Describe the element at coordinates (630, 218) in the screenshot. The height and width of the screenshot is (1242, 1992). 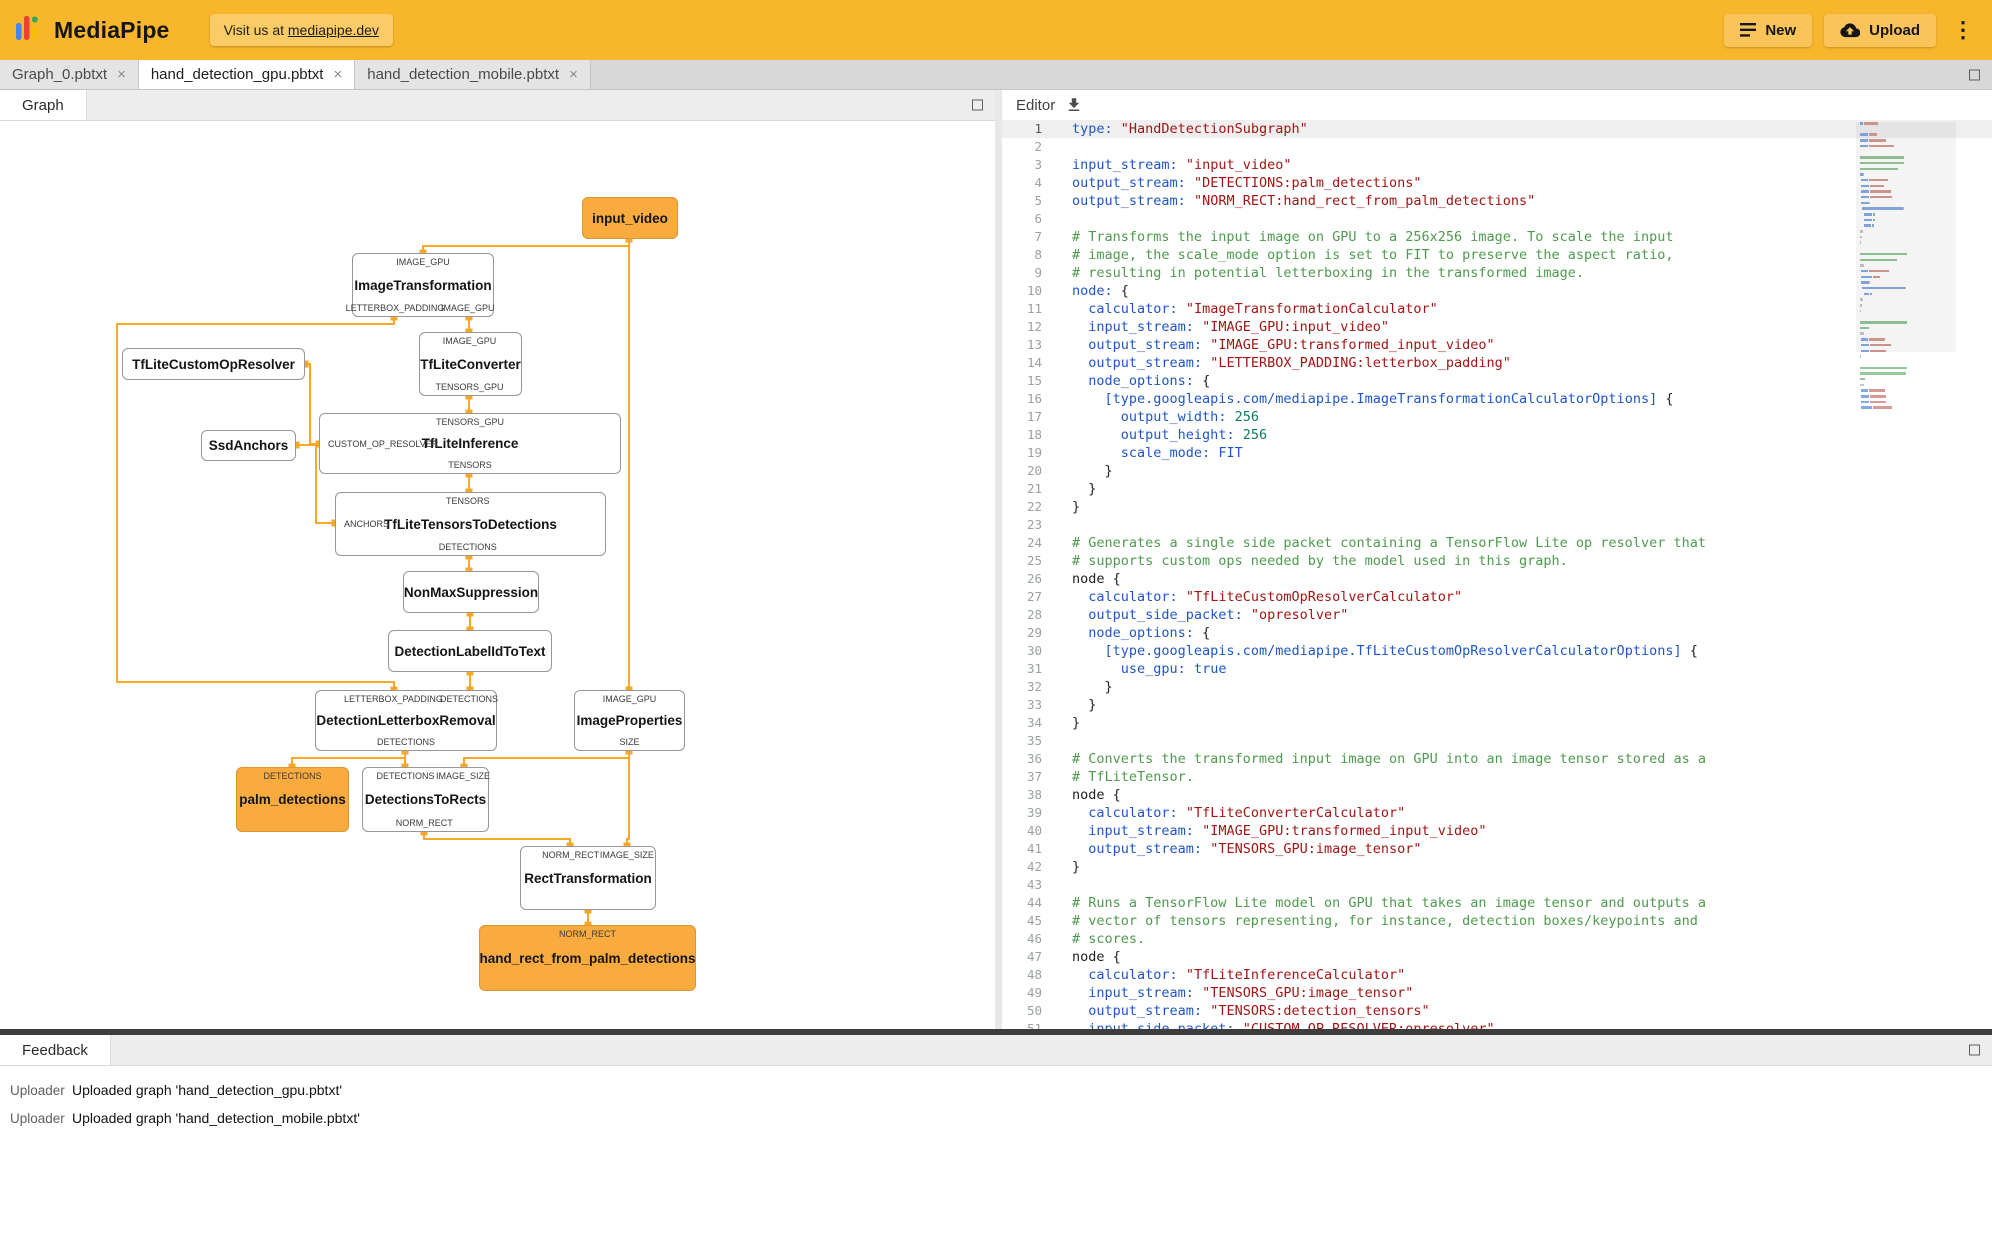
I see `graph-node-input_video: input_video` at that location.